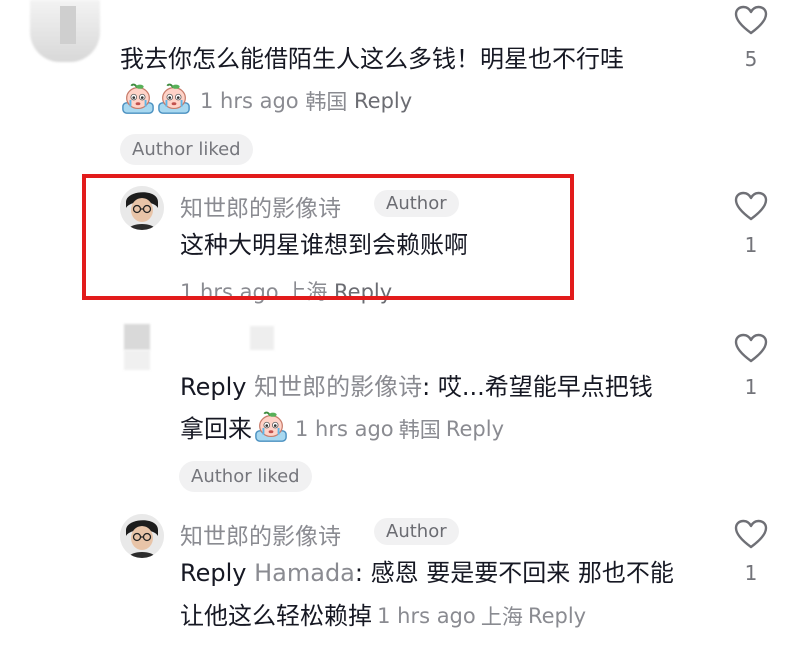 Image resolution: width=800 pixels, height=651 pixels. What do you see at coordinates (216, 428) in the screenshot?
I see `comment-text-line2: 拿回来` at bounding box center [216, 428].